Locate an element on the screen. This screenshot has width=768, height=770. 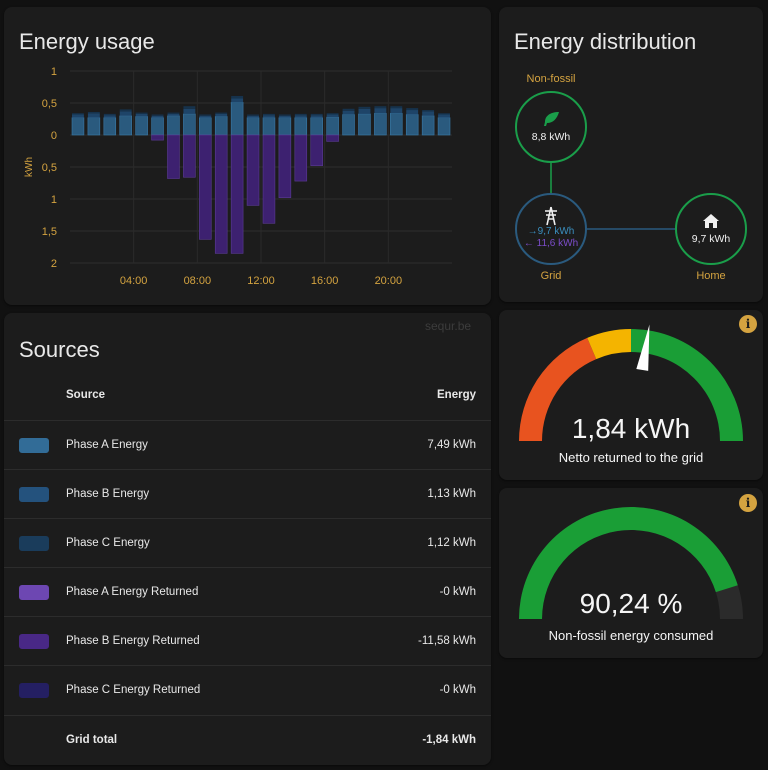
source-name: Phase C Energy Returned is located at coordinates (133, 690).